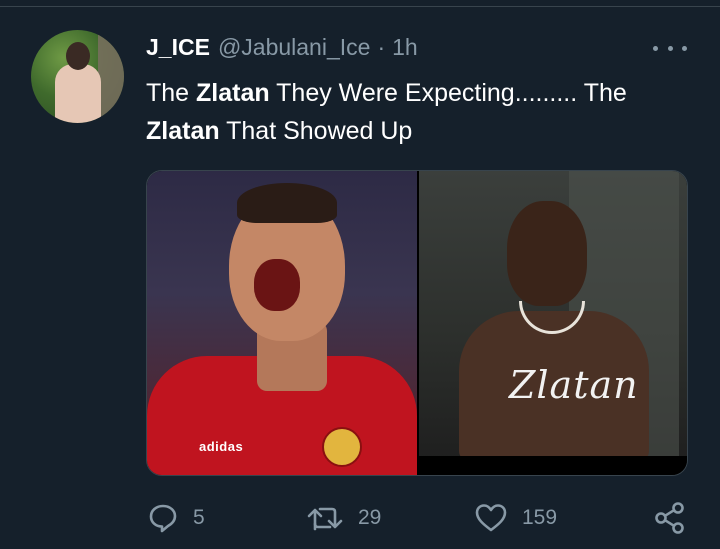 This screenshot has height=549, width=720. What do you see at coordinates (540, 517) in the screenshot?
I see `like-count: 159` at bounding box center [540, 517].